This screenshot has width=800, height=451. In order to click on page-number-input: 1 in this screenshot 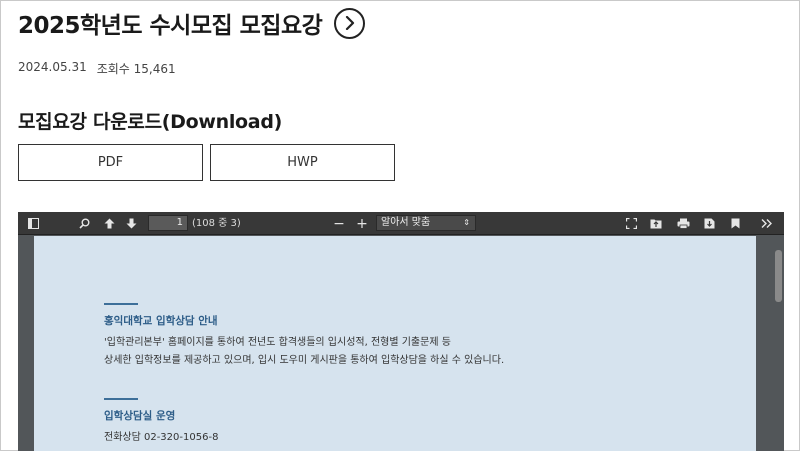, I will do `click(168, 223)`.